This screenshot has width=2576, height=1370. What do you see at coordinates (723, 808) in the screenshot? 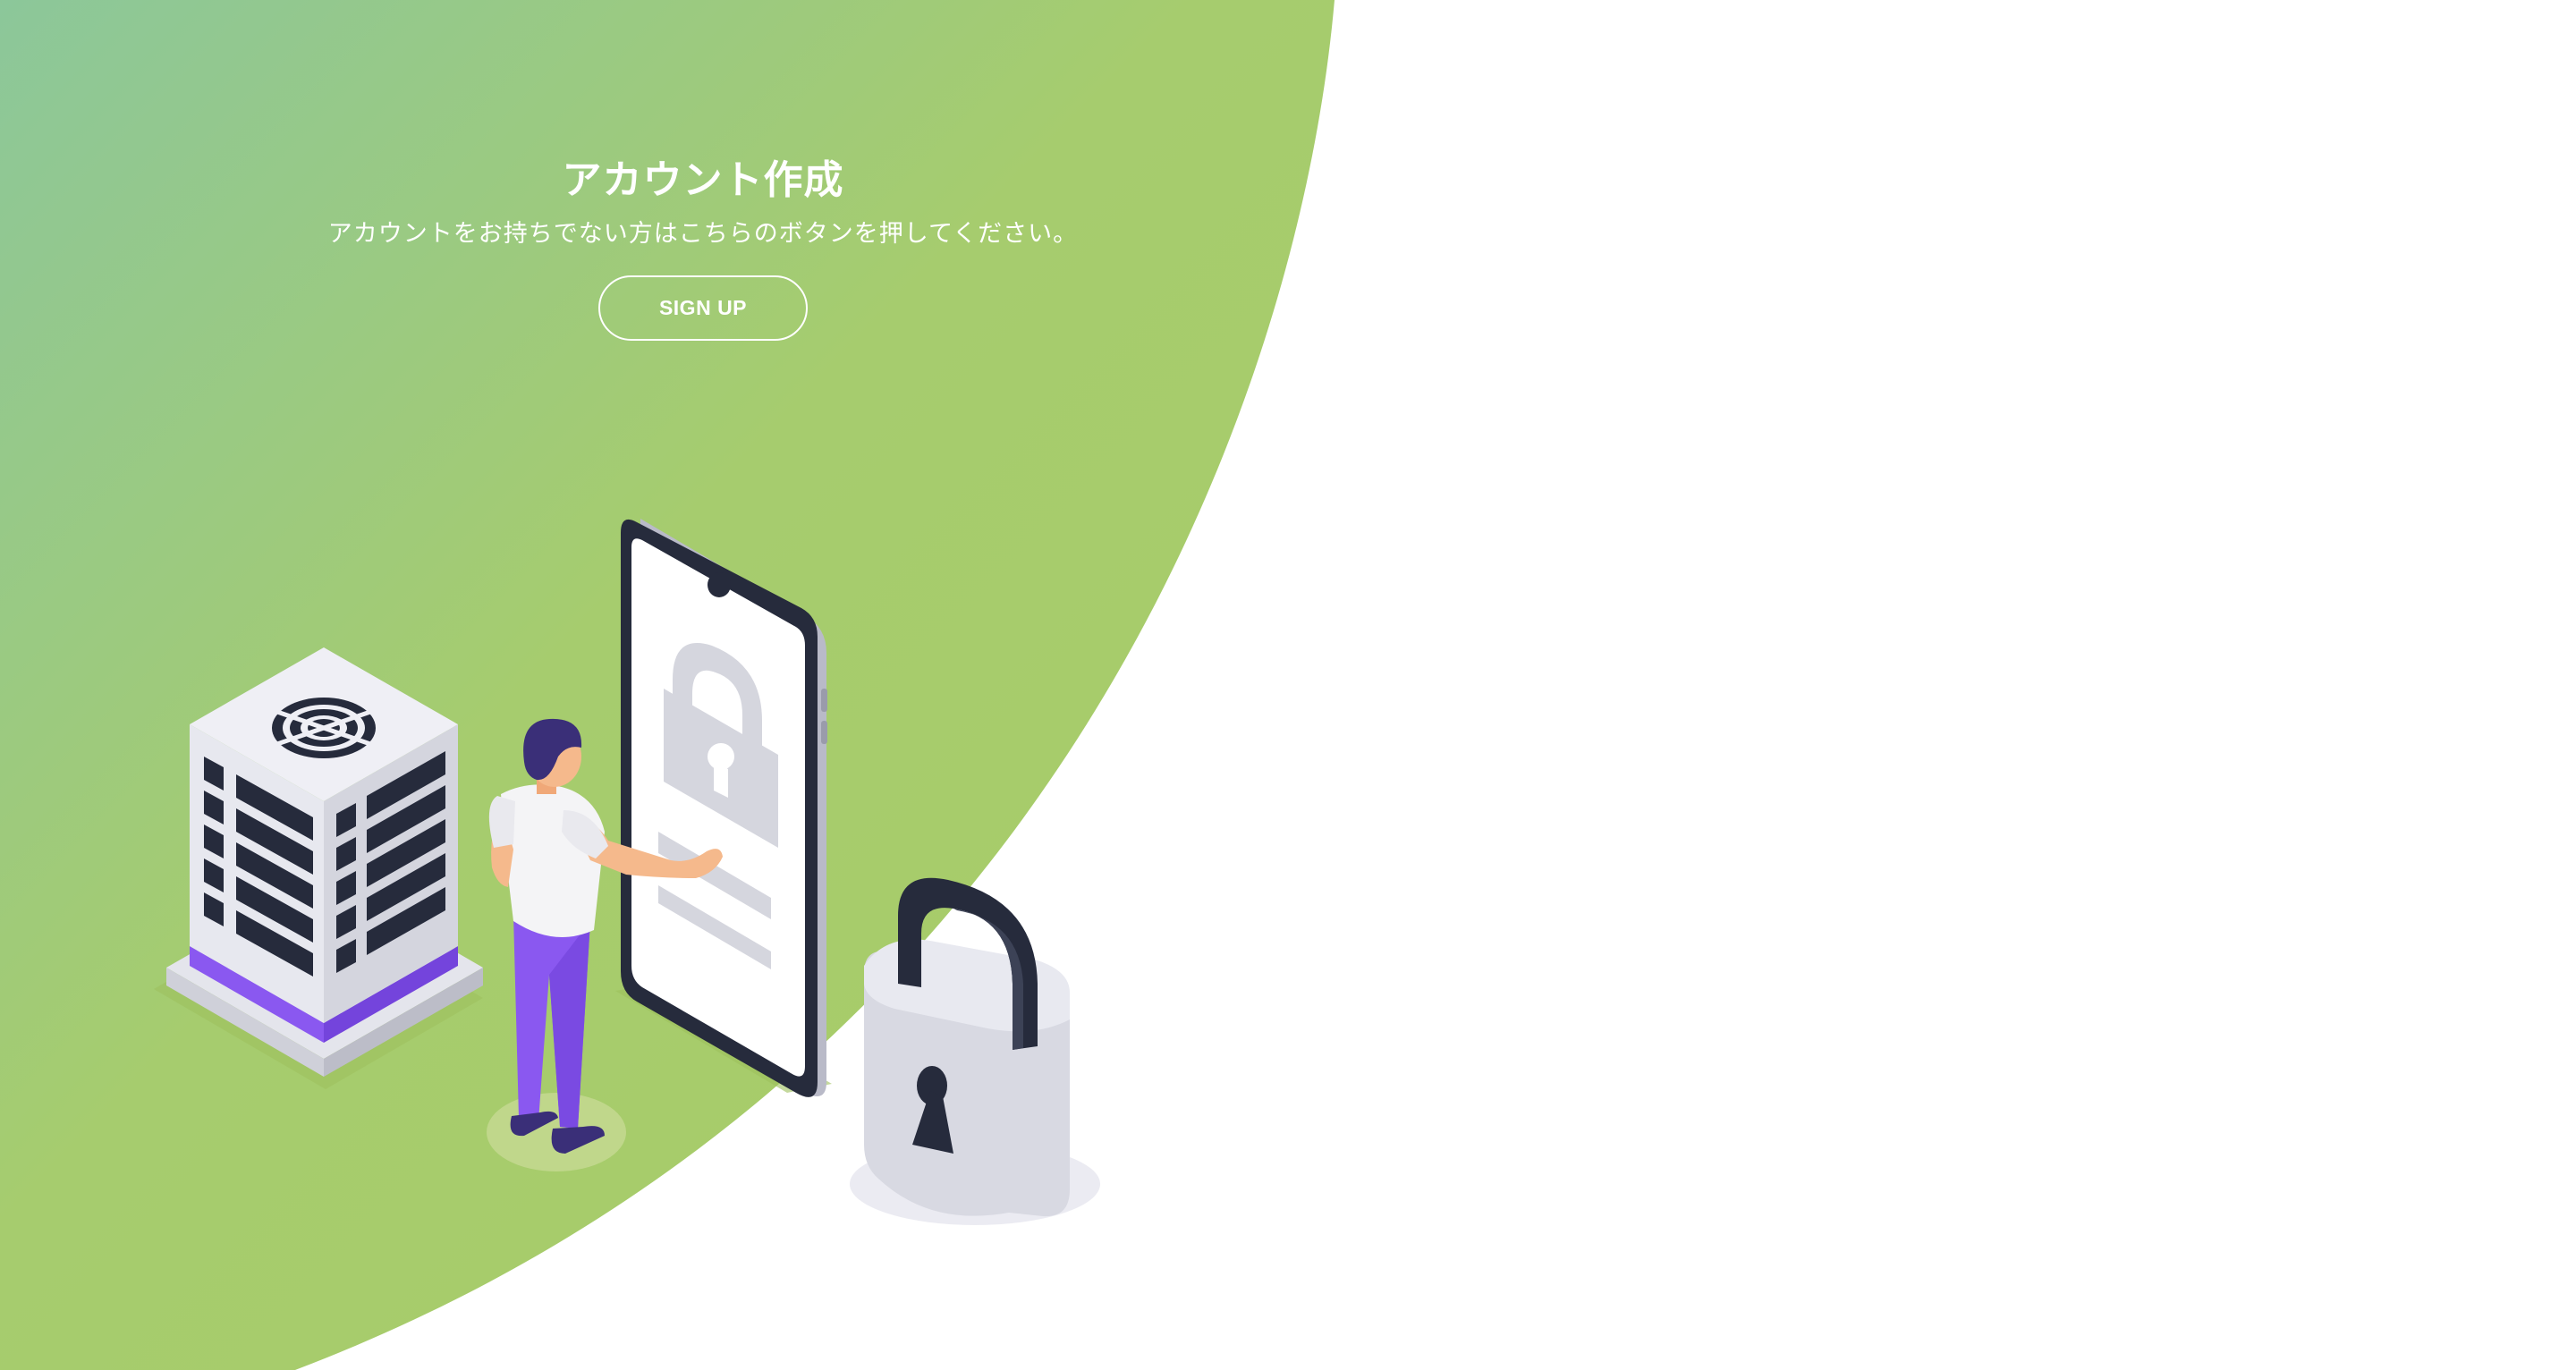
I see `smartphone` at bounding box center [723, 808].